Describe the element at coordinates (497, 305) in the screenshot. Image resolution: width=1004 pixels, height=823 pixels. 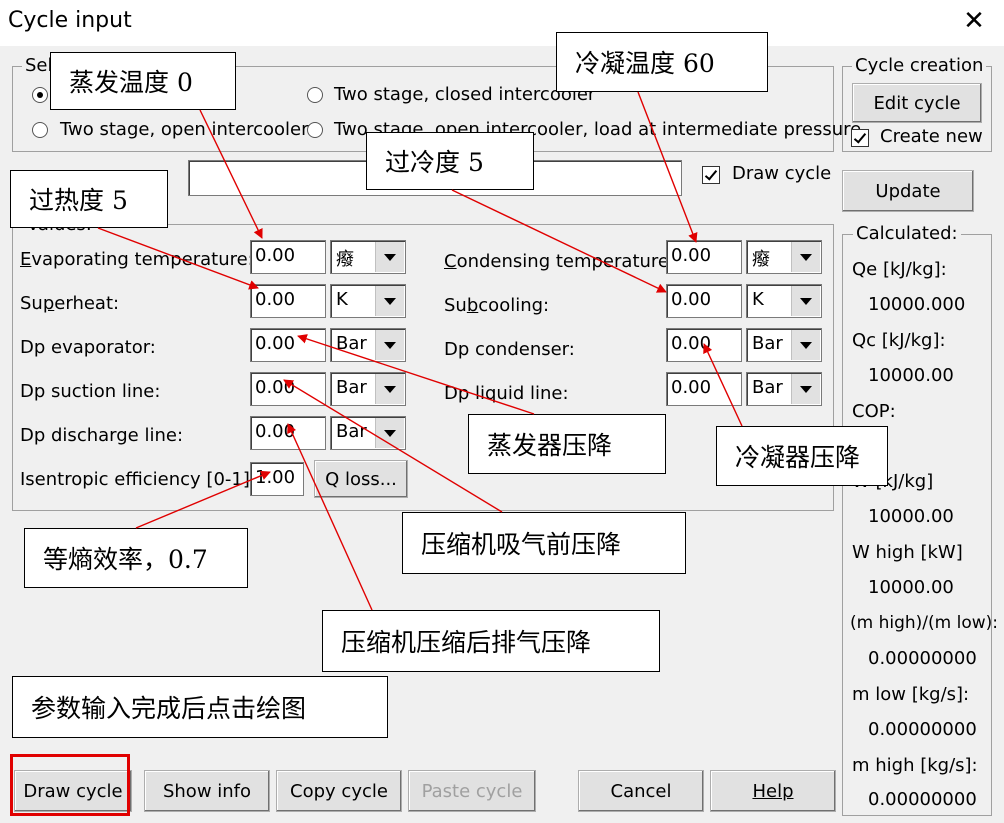
I see `subcooling-label: Subcooling:` at that location.